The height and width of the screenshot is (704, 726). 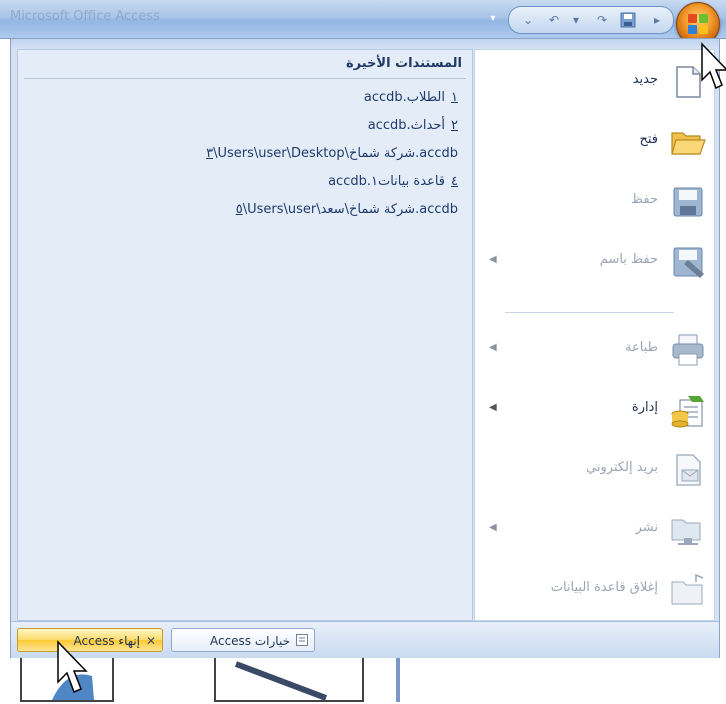 What do you see at coordinates (604, 587) in the screenshot?
I see `command-label: إغلاق قاعدة البيانات` at bounding box center [604, 587].